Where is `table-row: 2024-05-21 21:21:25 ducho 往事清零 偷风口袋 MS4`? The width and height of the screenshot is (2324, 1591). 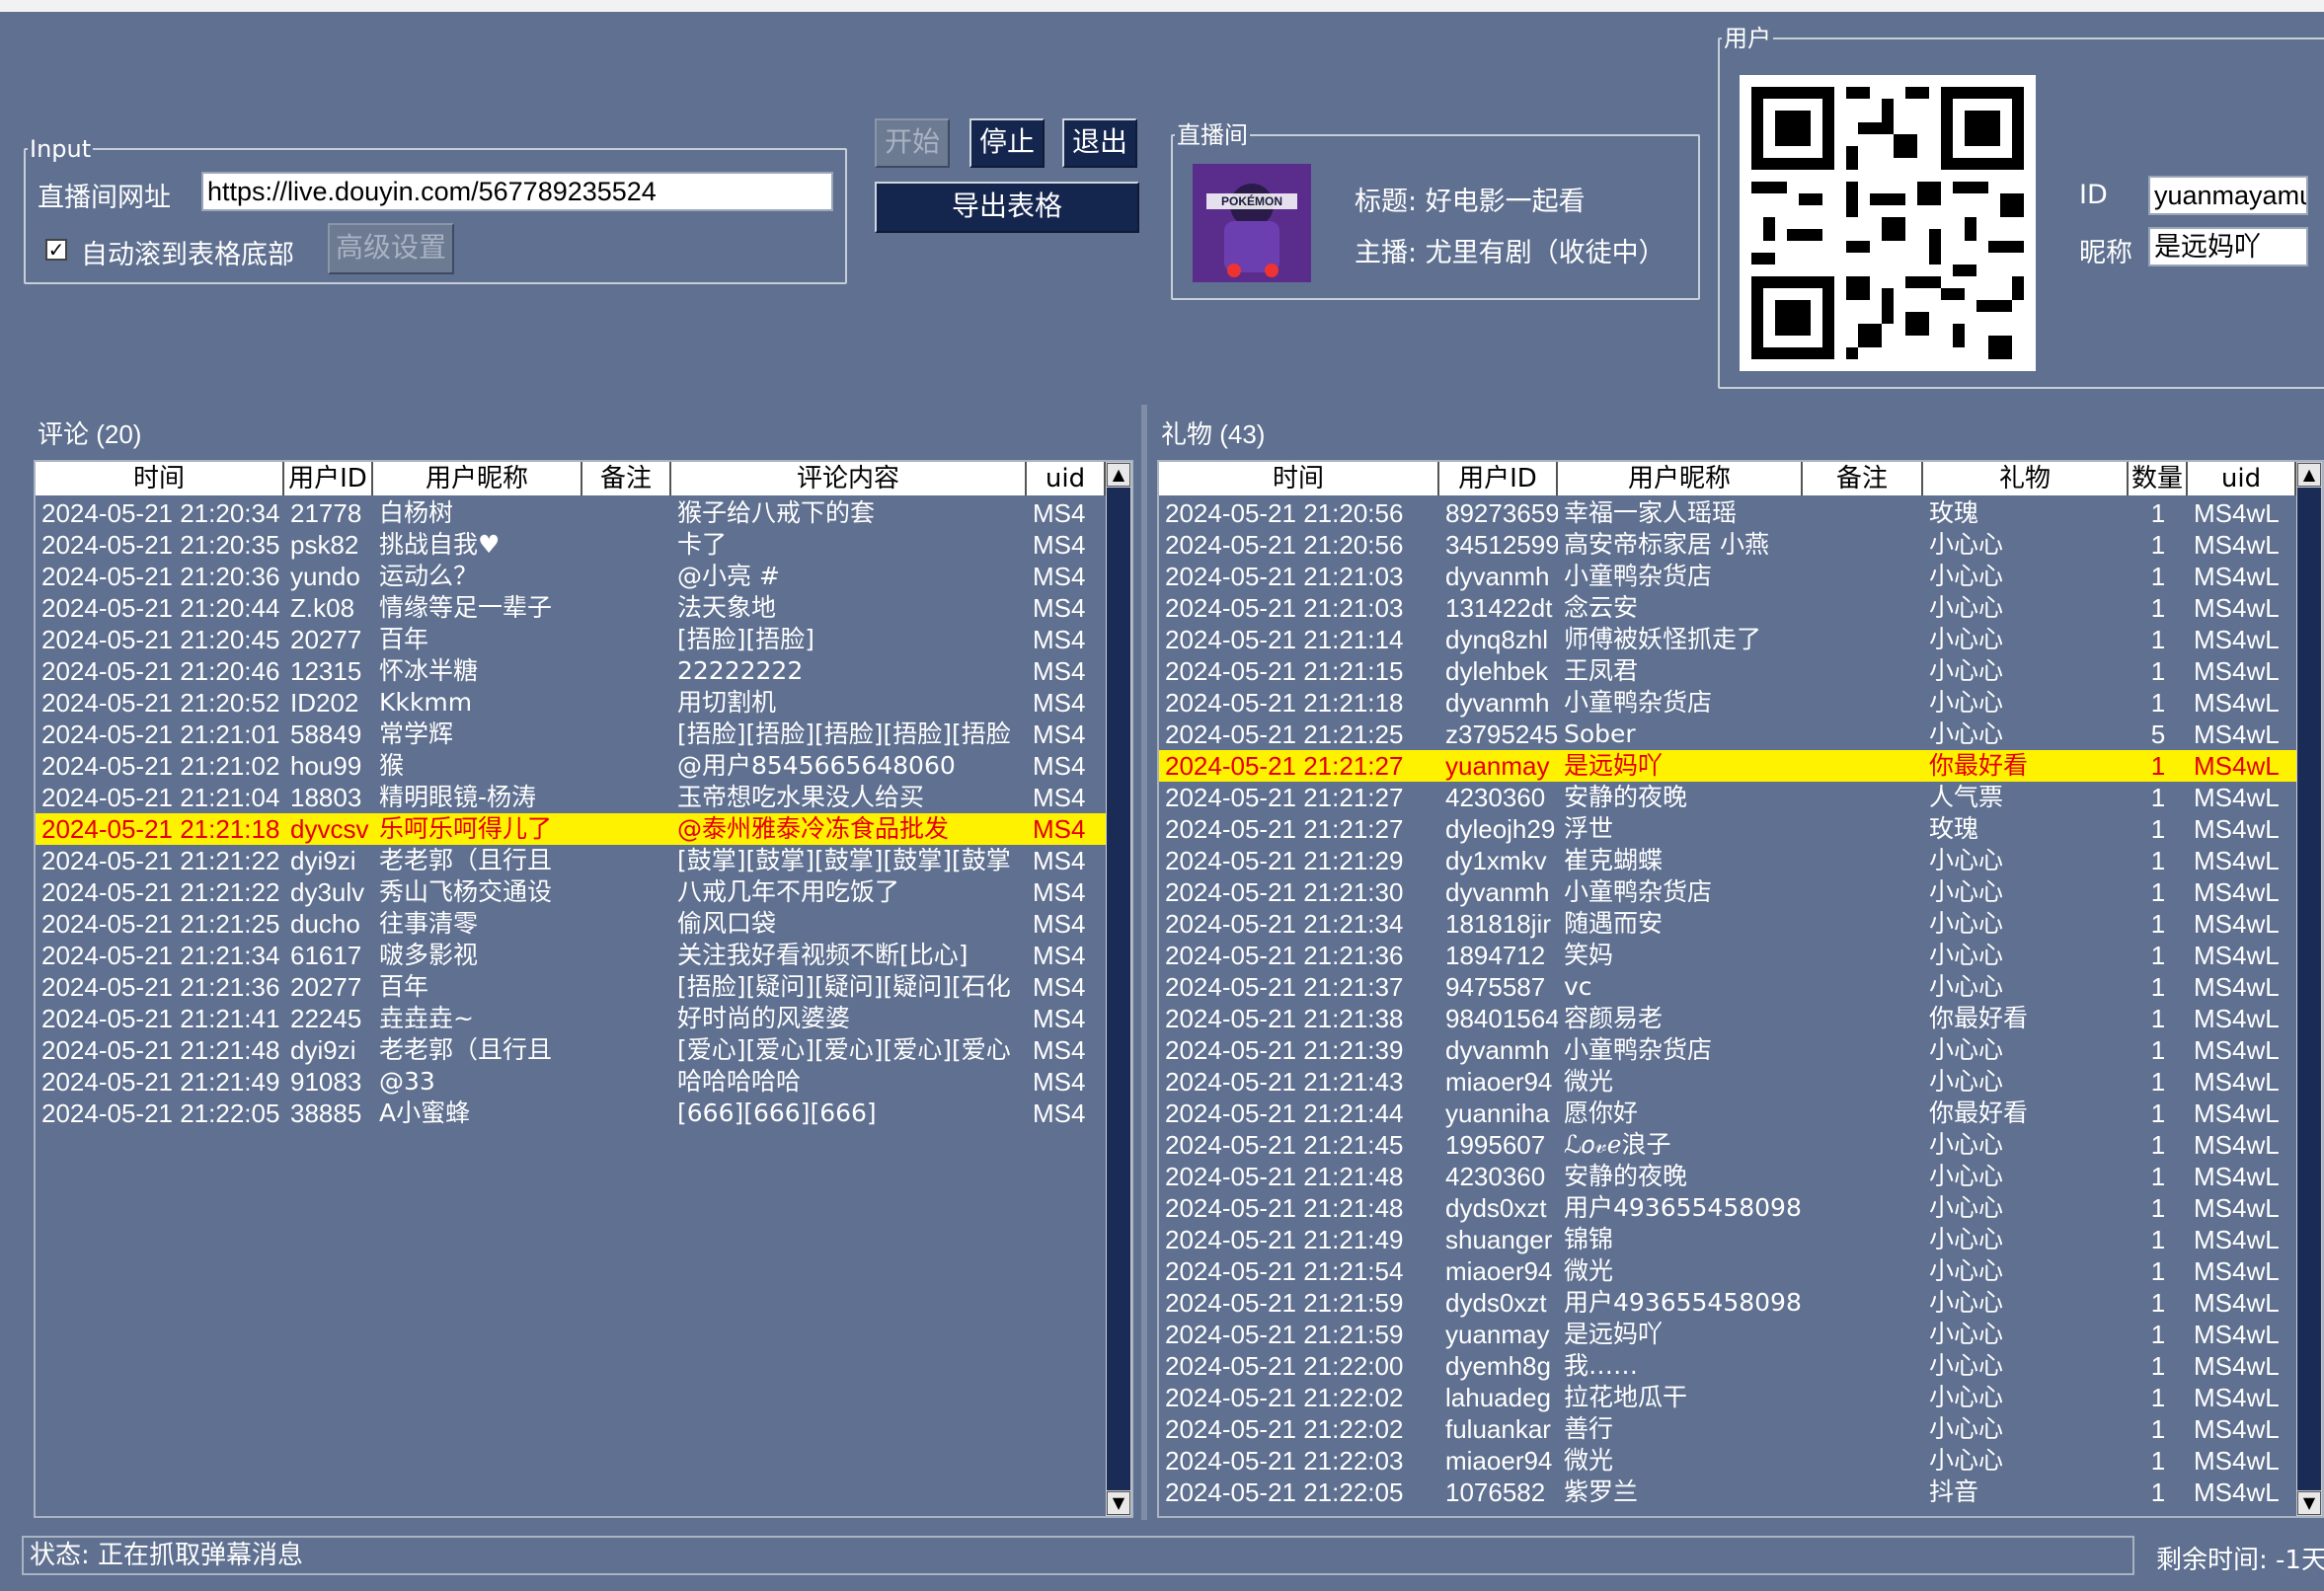
table-row: 2024-05-21 21:21:25 ducho 往事清零 偷风口袋 MS4 is located at coordinates (571, 924).